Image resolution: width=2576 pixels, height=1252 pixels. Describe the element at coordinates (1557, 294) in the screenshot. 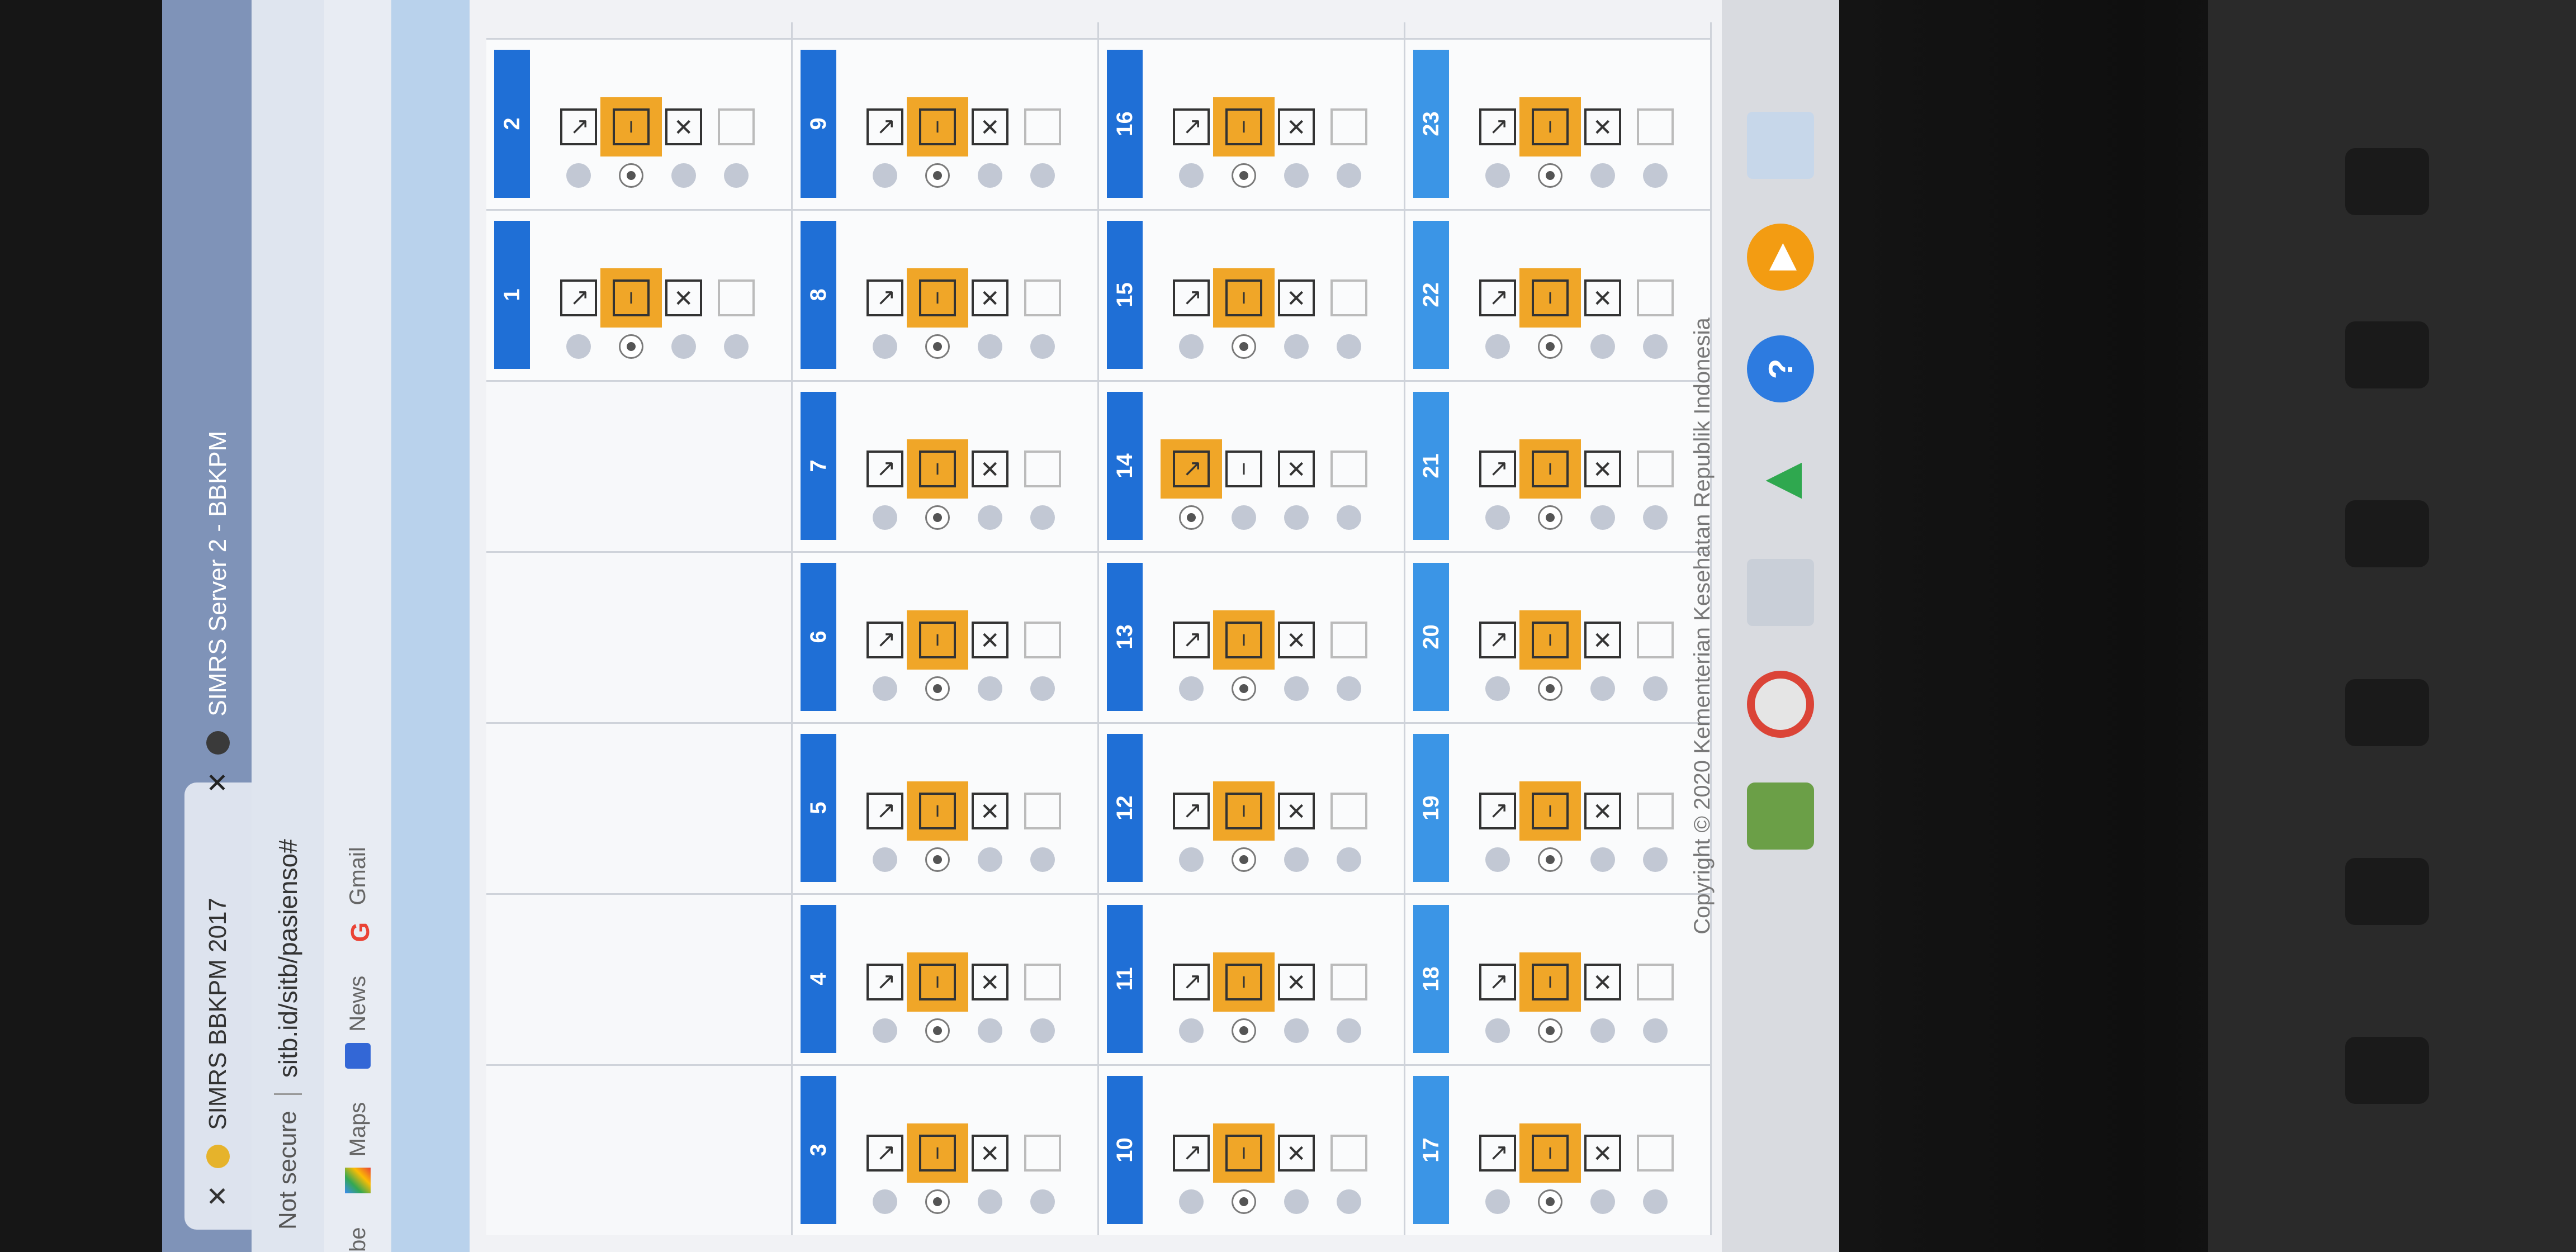

I see `calendar-day-cell: 22 ↘ − ✕` at that location.